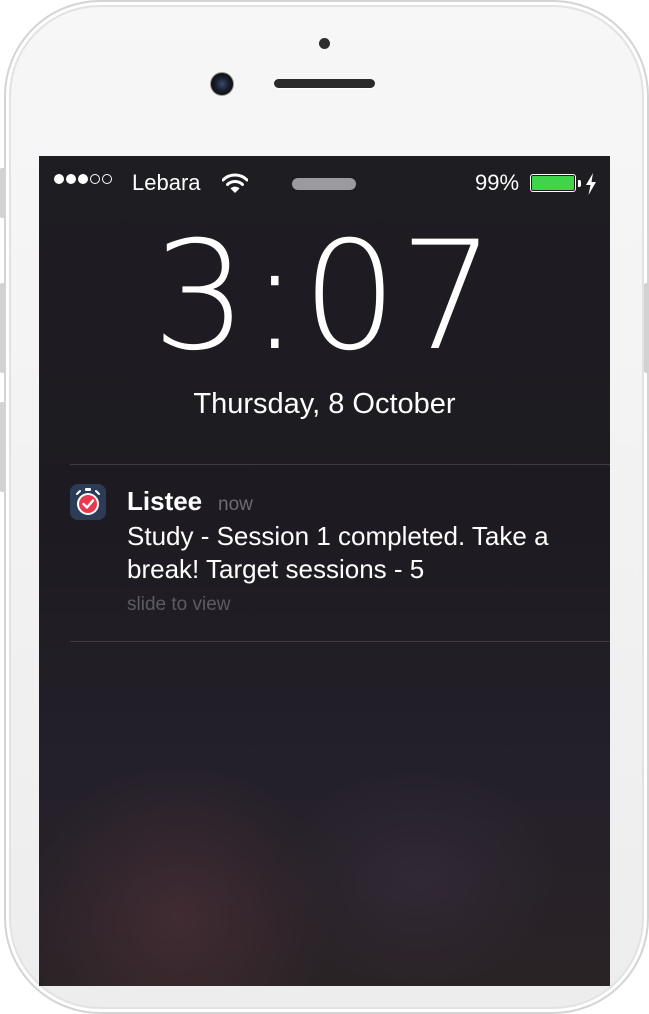  Describe the element at coordinates (235, 504) in the screenshot. I see `notification-time: now` at that location.